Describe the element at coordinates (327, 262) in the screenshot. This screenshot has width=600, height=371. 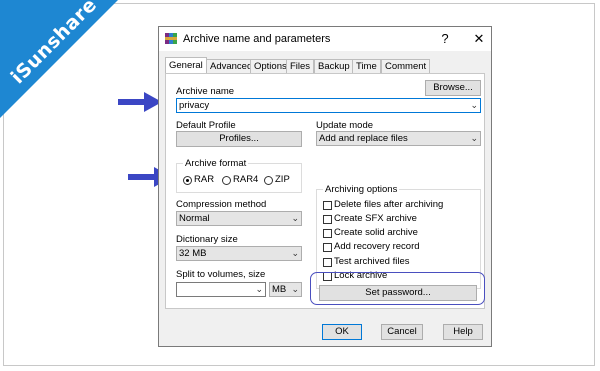
I see `checkbox-test-archived` at that location.